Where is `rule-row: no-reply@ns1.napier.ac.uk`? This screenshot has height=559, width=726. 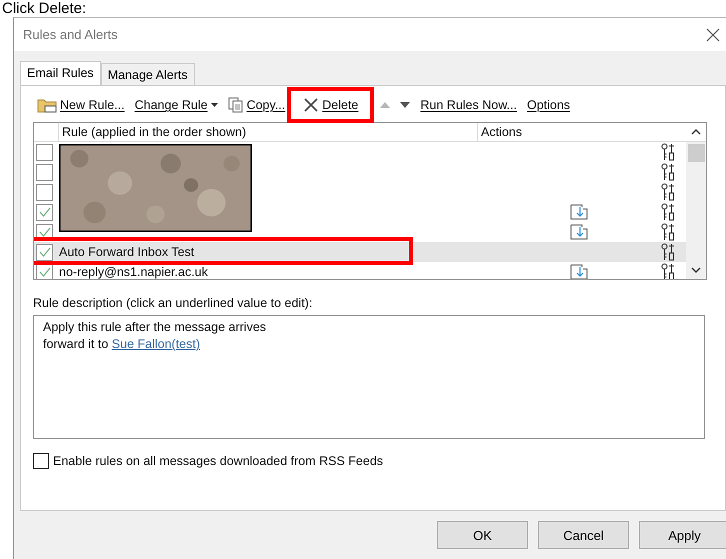
rule-row: no-reply@ns1.napier.ac.uk is located at coordinates (360, 270).